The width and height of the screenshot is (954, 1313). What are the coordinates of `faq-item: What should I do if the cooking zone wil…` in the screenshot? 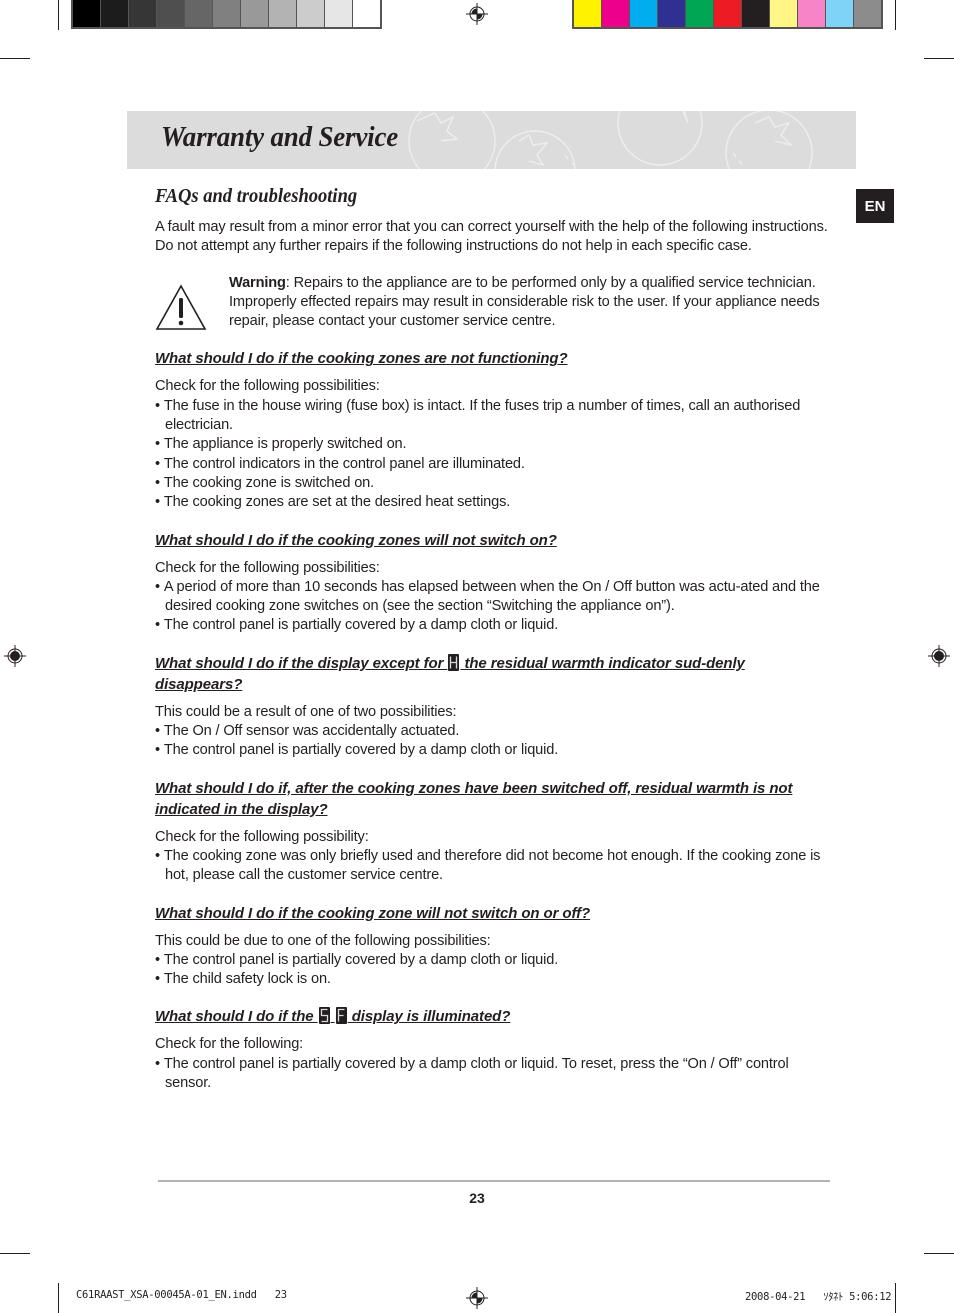 It's located at (495, 946).